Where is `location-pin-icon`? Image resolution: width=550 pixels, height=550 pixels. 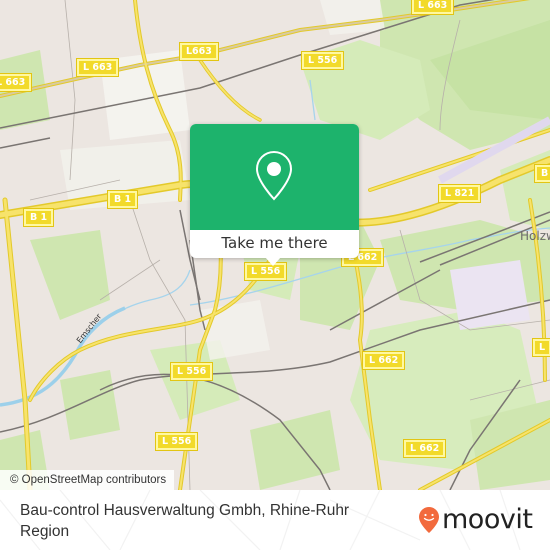
location-pin-icon is located at coordinates (274, 175).